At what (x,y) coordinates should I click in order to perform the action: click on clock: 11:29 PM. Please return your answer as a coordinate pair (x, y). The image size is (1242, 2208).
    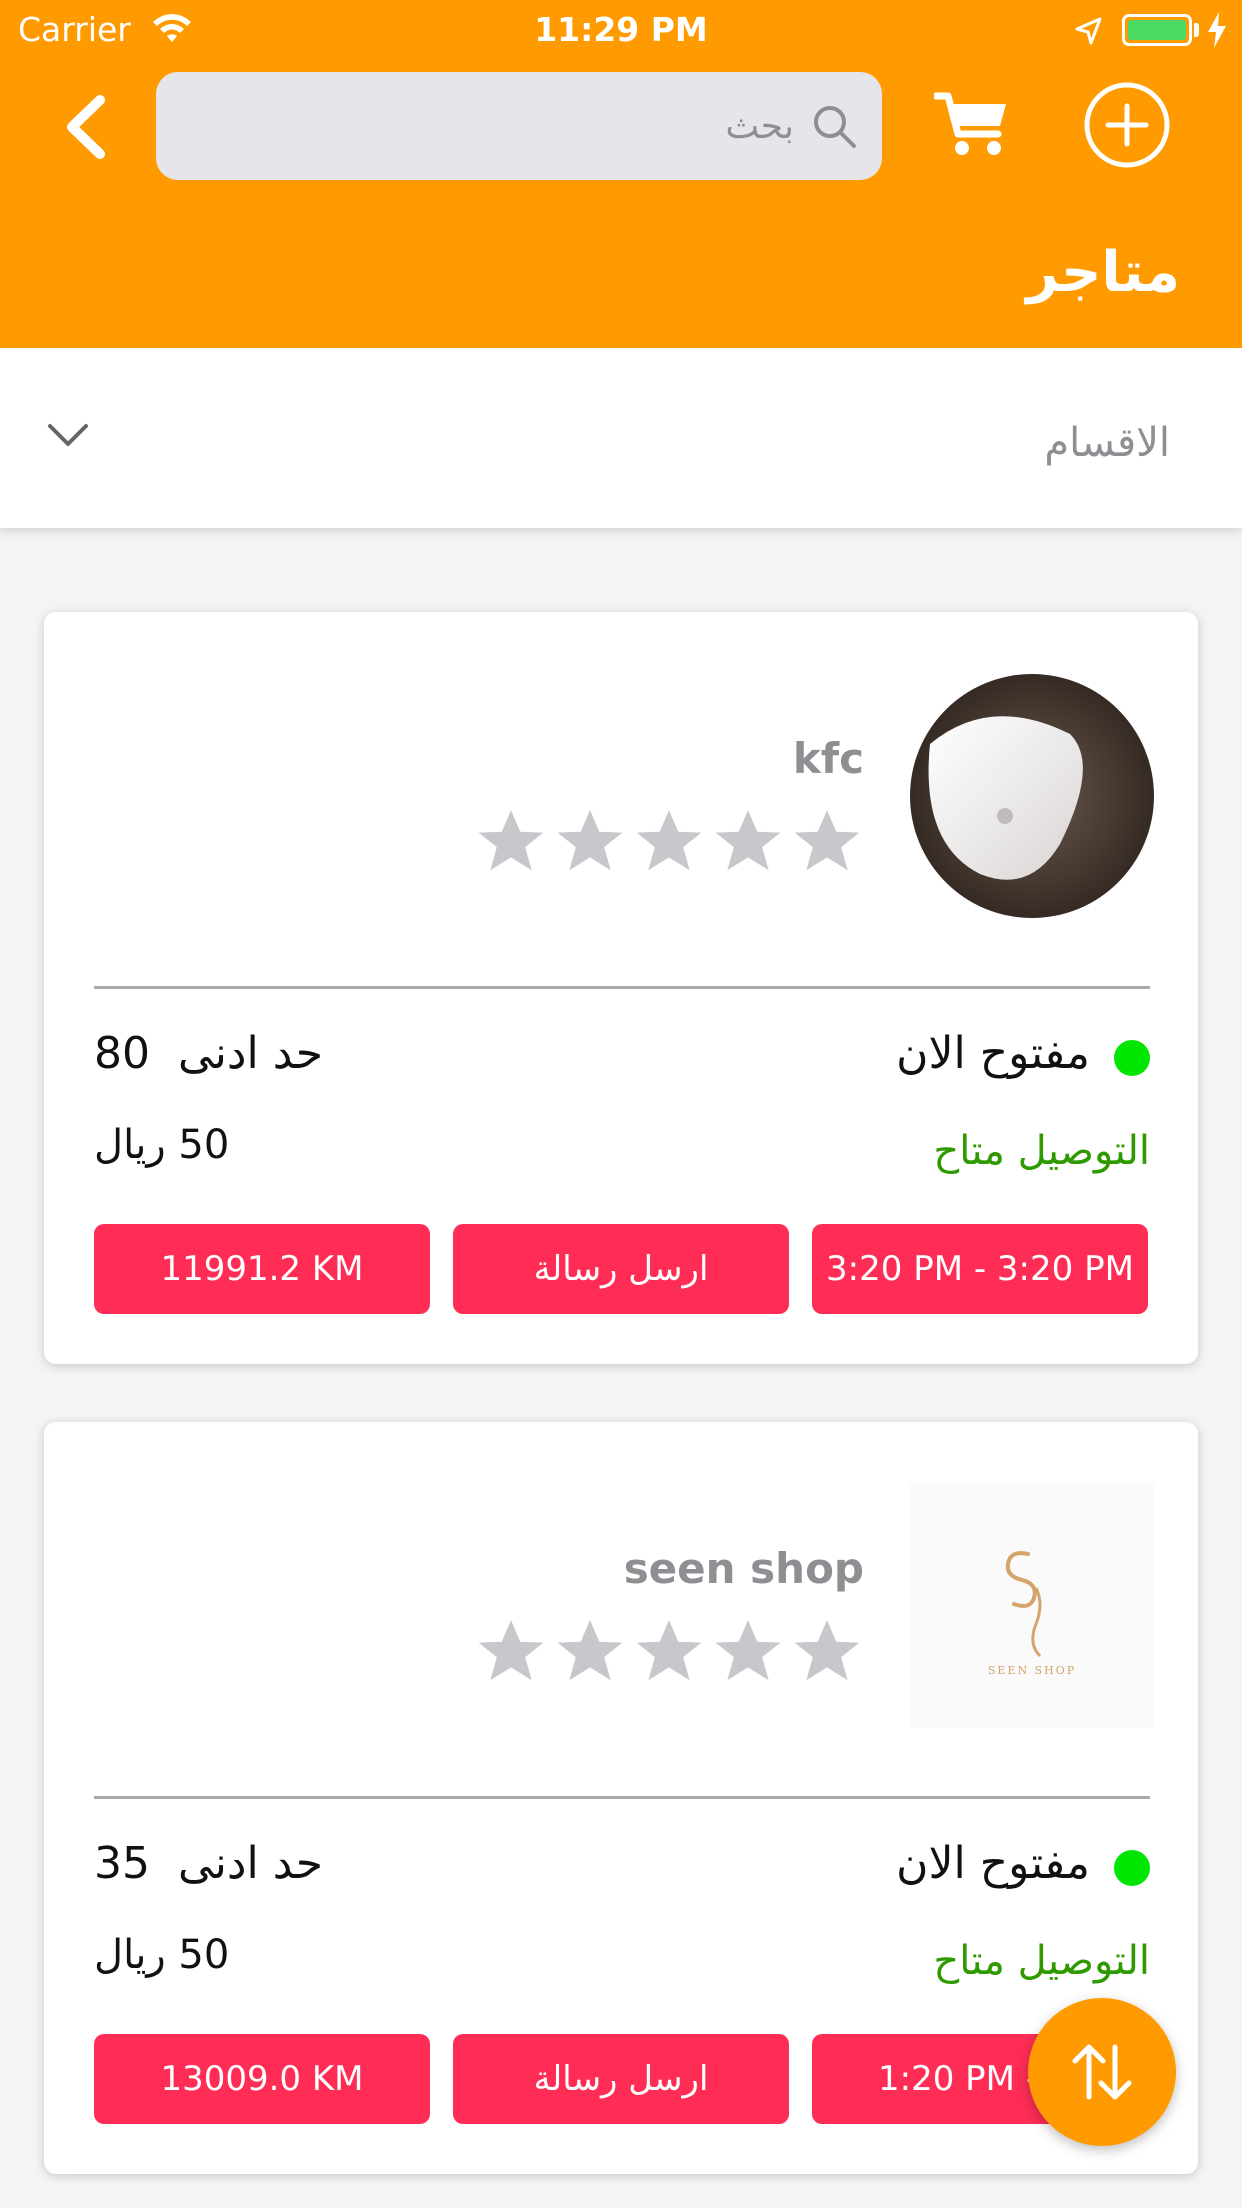
    Looking at the image, I should click on (621, 29).